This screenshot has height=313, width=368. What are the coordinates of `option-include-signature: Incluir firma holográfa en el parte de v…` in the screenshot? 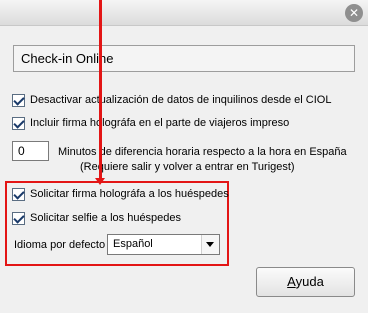 It's located at (150, 123).